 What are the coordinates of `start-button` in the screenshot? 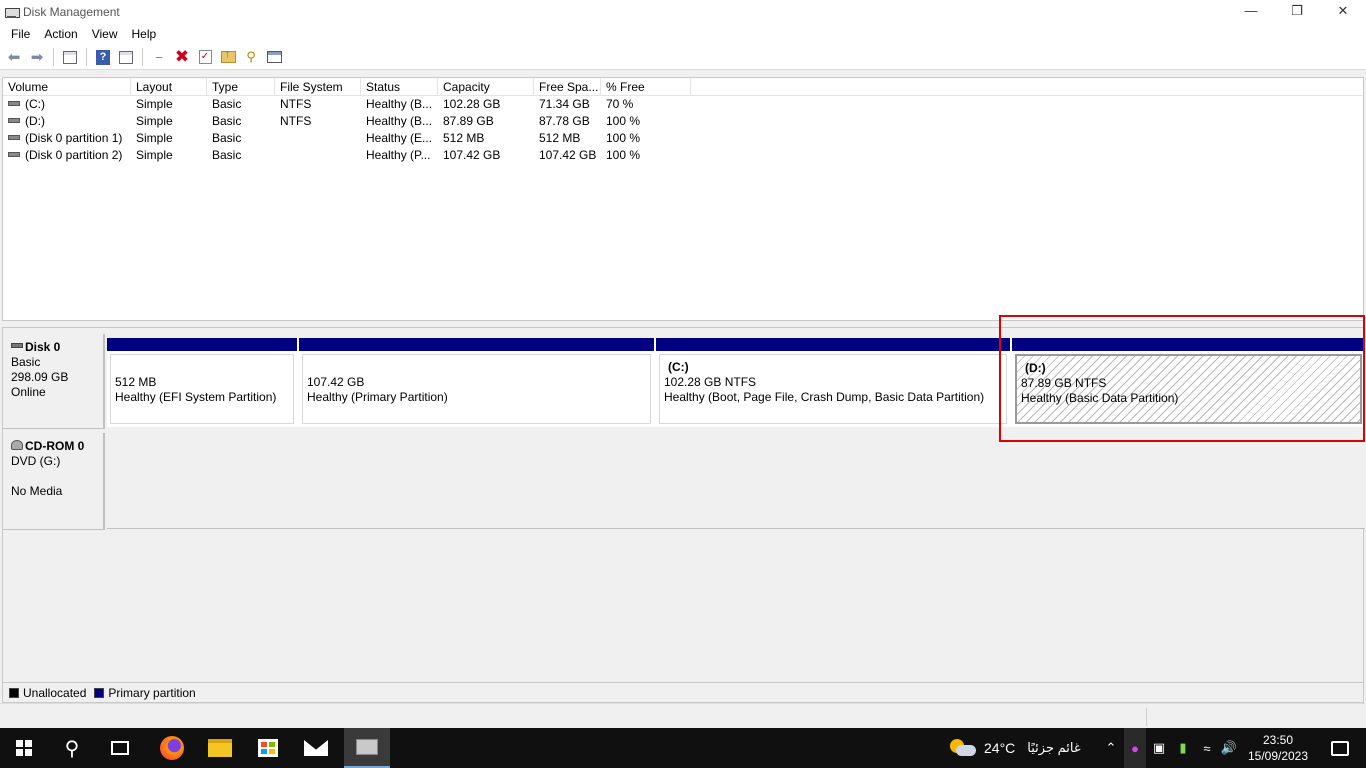 It's located at (24, 748).